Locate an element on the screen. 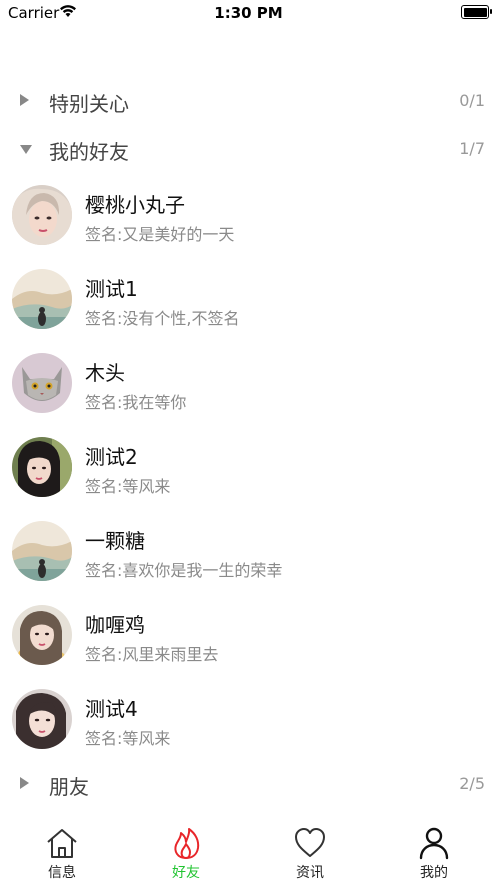 Image resolution: width=497 pixels, height=883 pixels. friend-signature: 签名:喜欢你是我一生的荣幸 is located at coordinates (184, 570).